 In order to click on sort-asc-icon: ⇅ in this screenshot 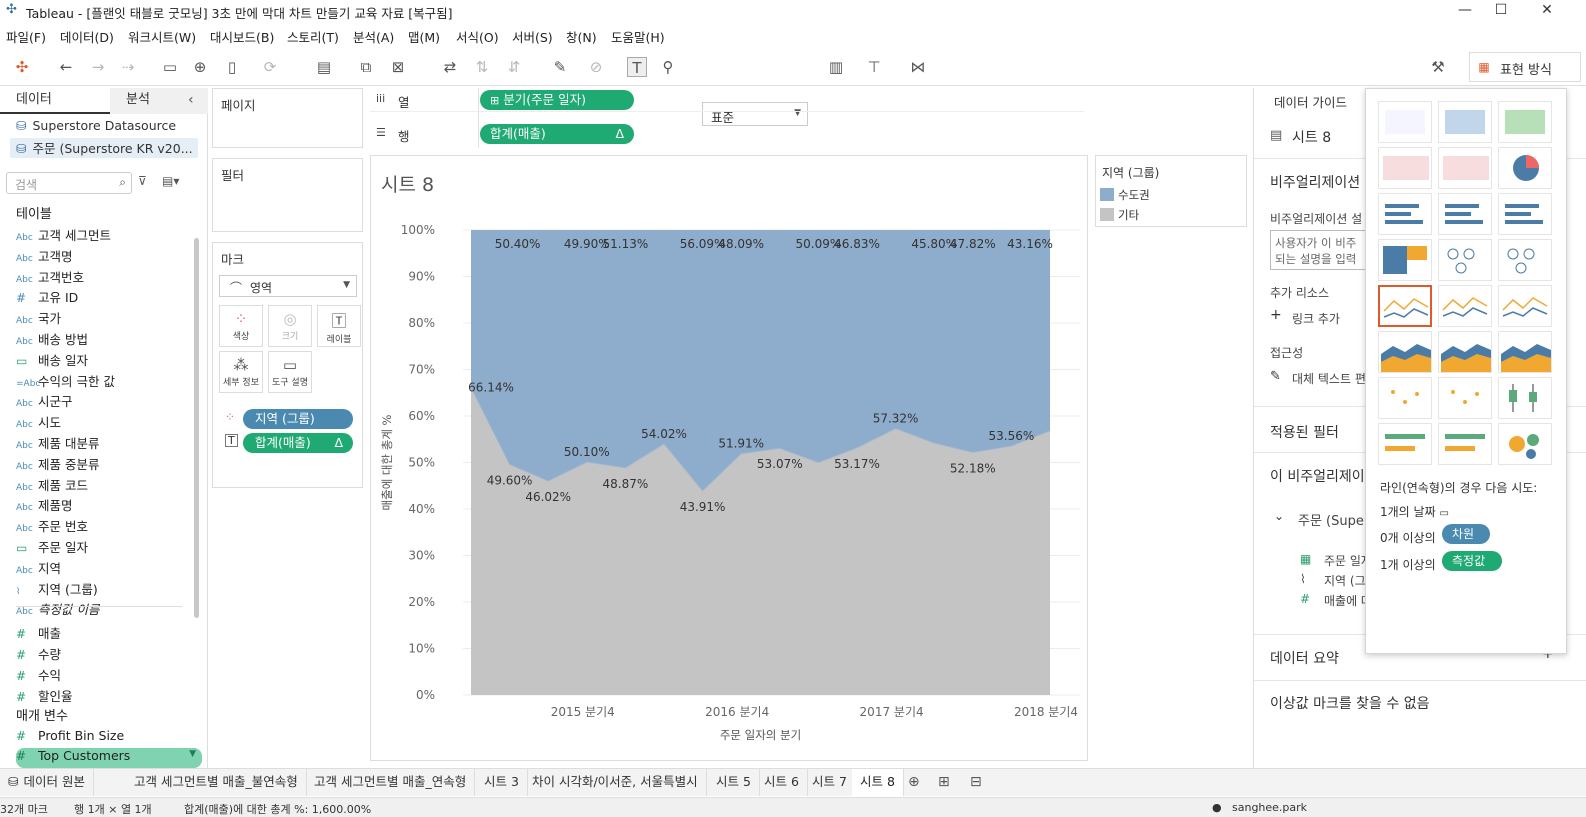, I will do `click(482, 67)`.